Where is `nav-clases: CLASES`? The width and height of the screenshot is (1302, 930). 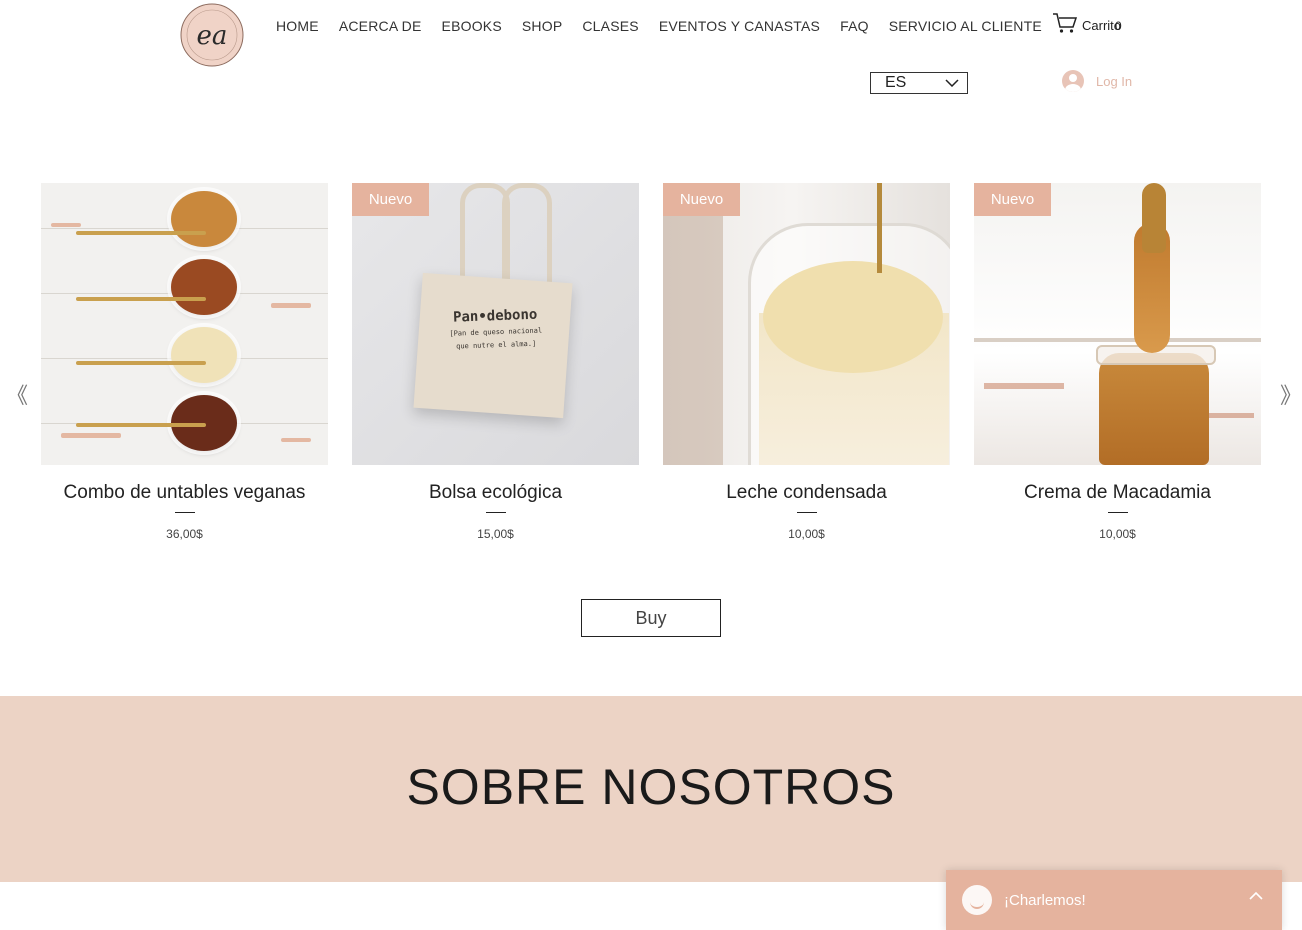
nav-clases: CLASES is located at coordinates (610, 26).